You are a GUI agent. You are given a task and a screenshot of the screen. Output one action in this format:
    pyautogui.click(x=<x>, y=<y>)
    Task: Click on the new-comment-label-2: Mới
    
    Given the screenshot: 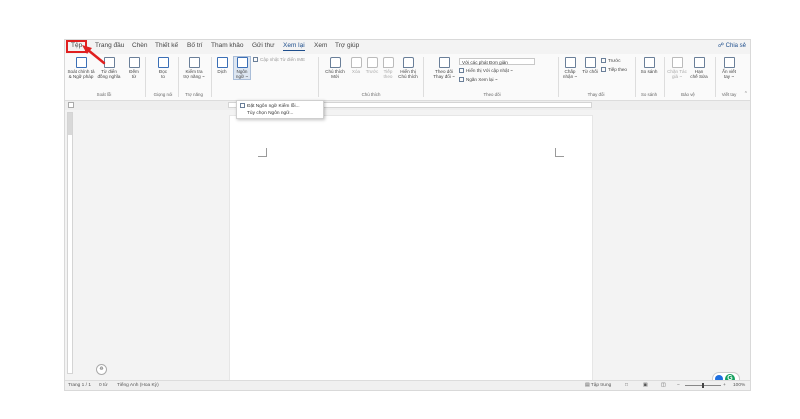 What is the action you would take?
    pyautogui.click(x=335, y=76)
    